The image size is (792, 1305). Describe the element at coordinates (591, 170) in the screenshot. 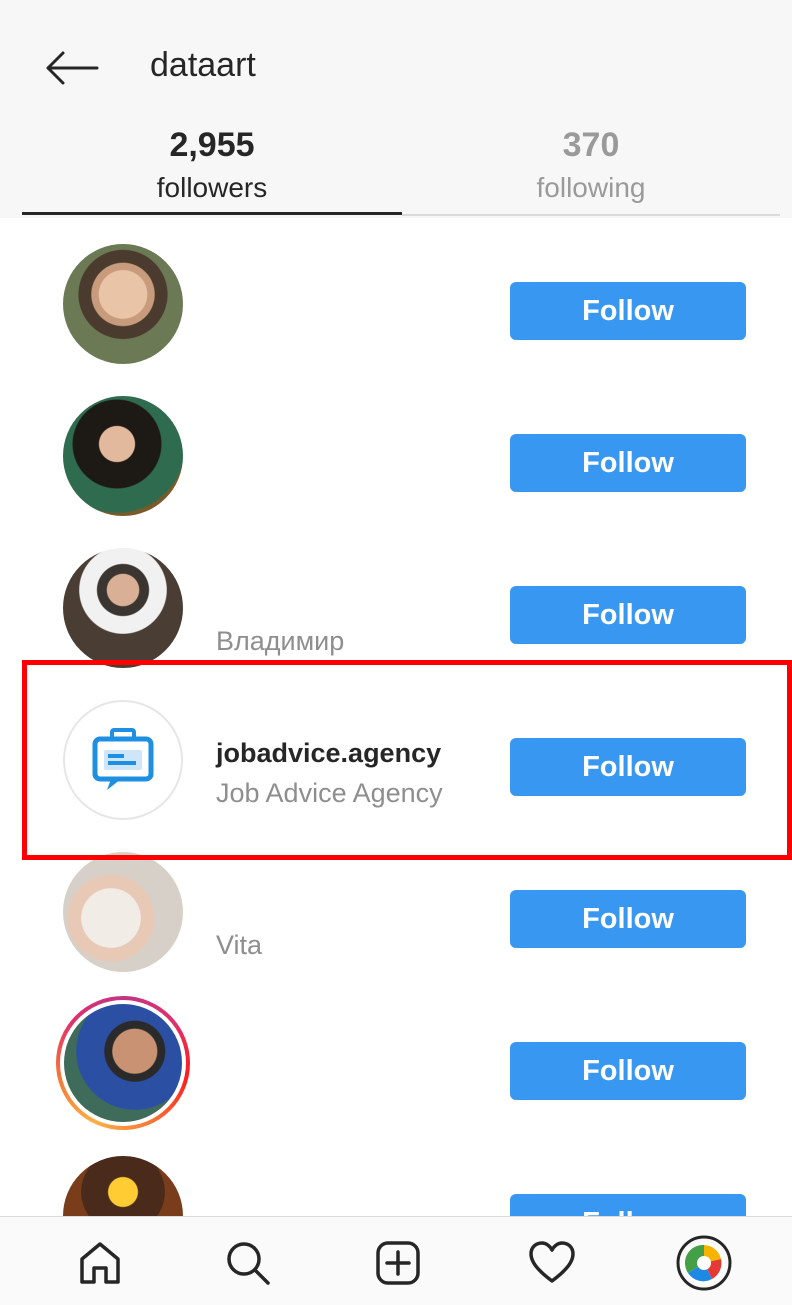

I see `tab-following: 370 following` at that location.